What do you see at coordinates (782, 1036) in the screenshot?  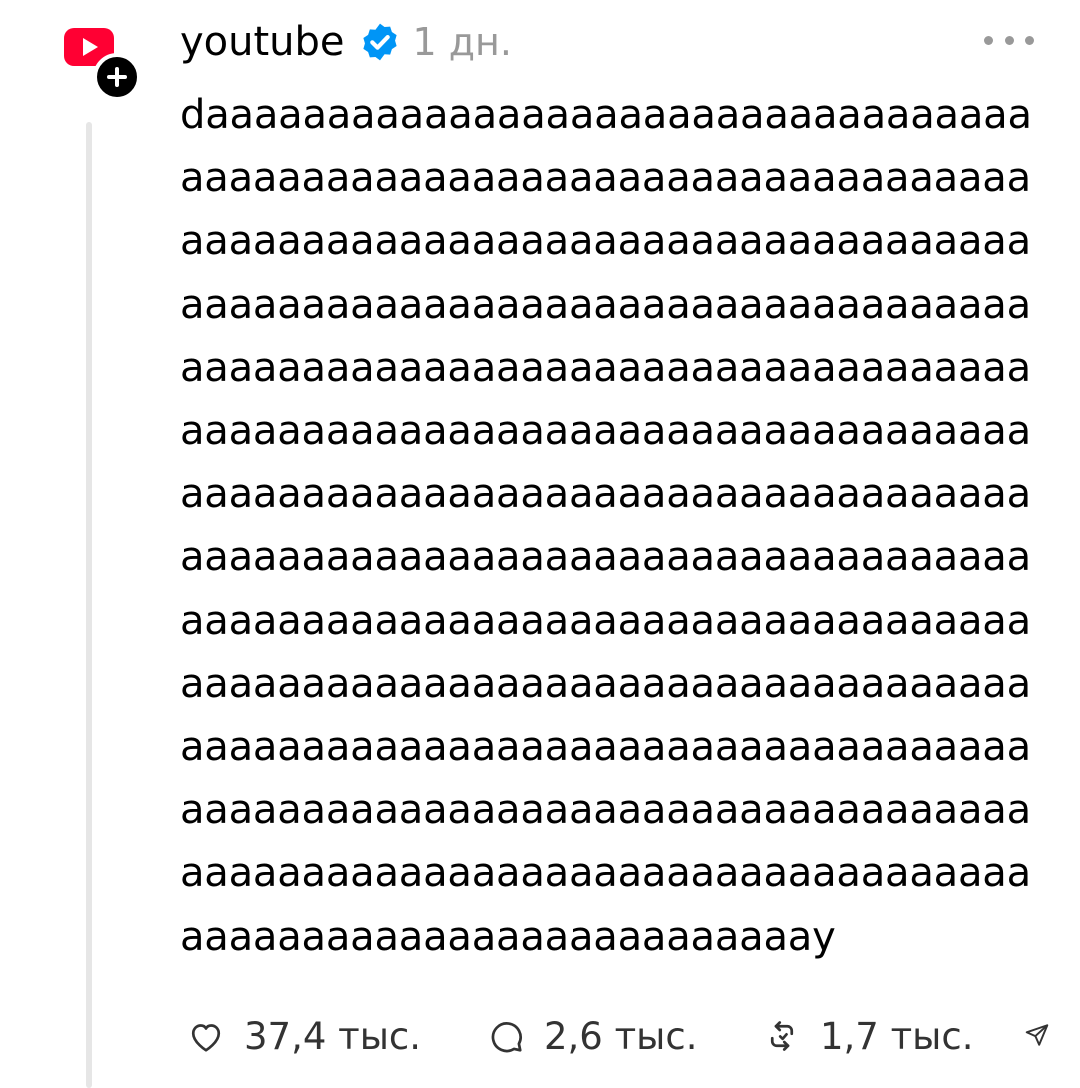 I see `repost-icon` at bounding box center [782, 1036].